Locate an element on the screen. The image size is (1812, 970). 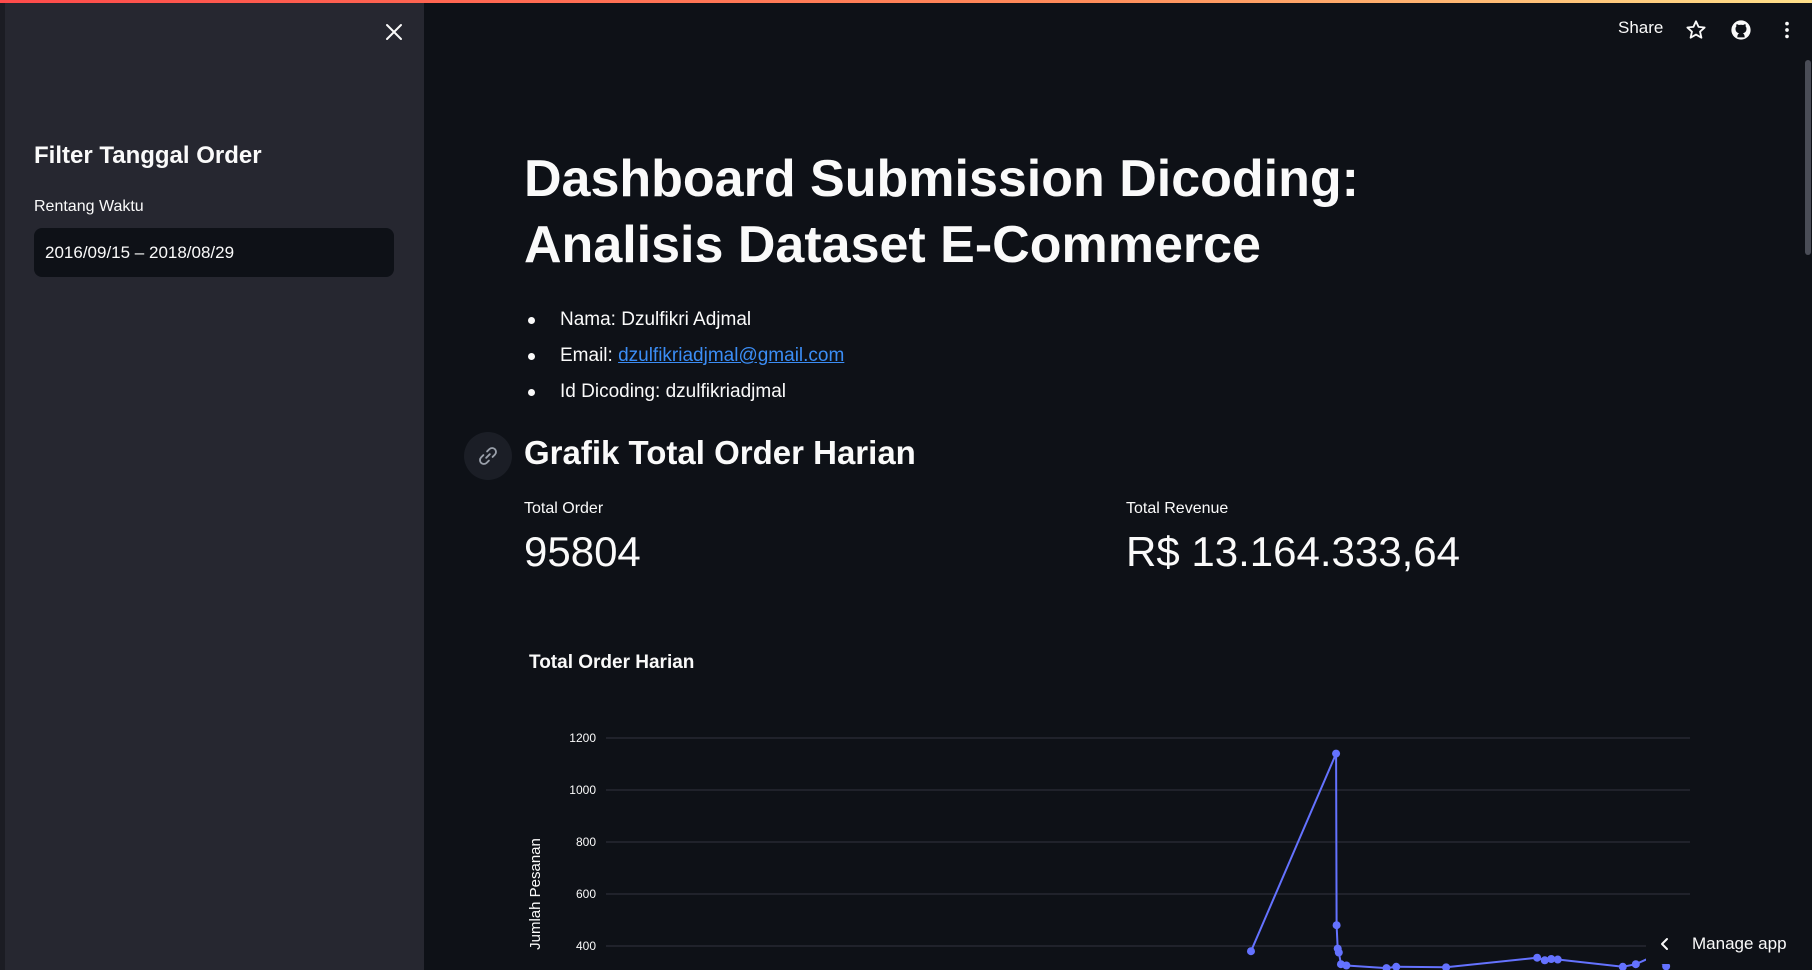
metric-value: 95804 is located at coordinates (582, 551).